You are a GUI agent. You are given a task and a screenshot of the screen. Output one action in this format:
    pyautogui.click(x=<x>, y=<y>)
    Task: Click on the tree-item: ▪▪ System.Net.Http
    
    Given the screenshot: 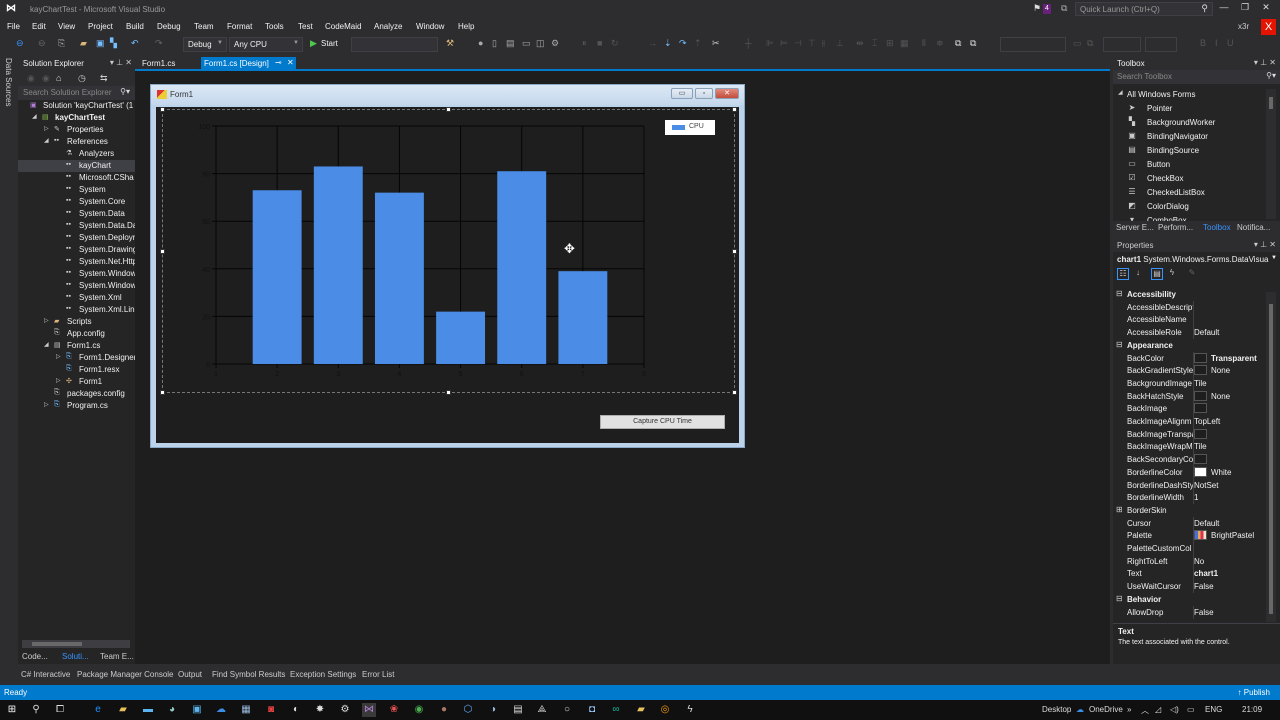 What is the action you would take?
    pyautogui.click(x=76, y=262)
    